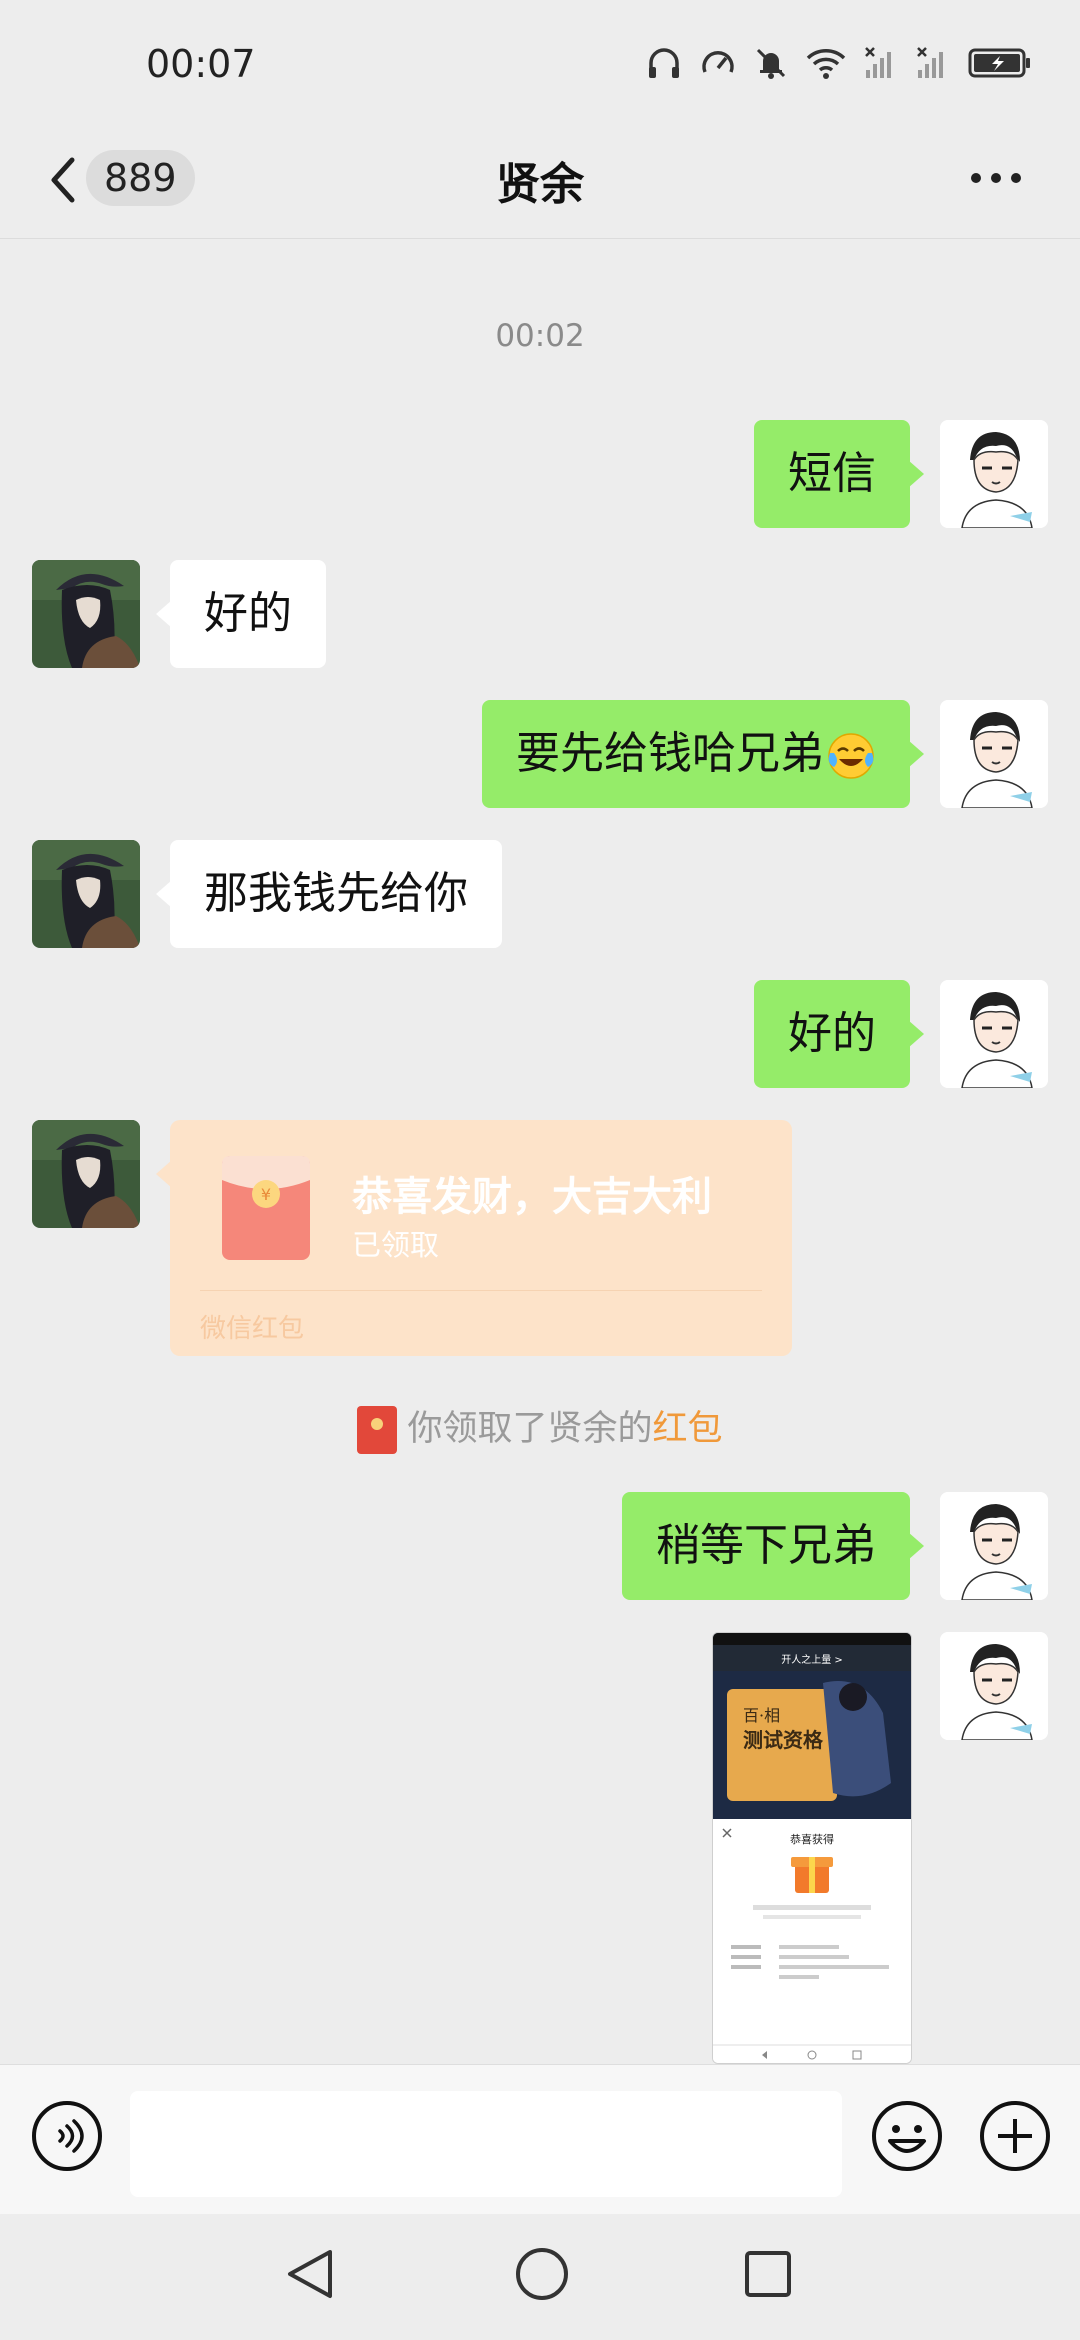 The image size is (1080, 2340). Describe the element at coordinates (670, 753) in the screenshot. I see `message-text: 要先给钱哈兄弟` at that location.